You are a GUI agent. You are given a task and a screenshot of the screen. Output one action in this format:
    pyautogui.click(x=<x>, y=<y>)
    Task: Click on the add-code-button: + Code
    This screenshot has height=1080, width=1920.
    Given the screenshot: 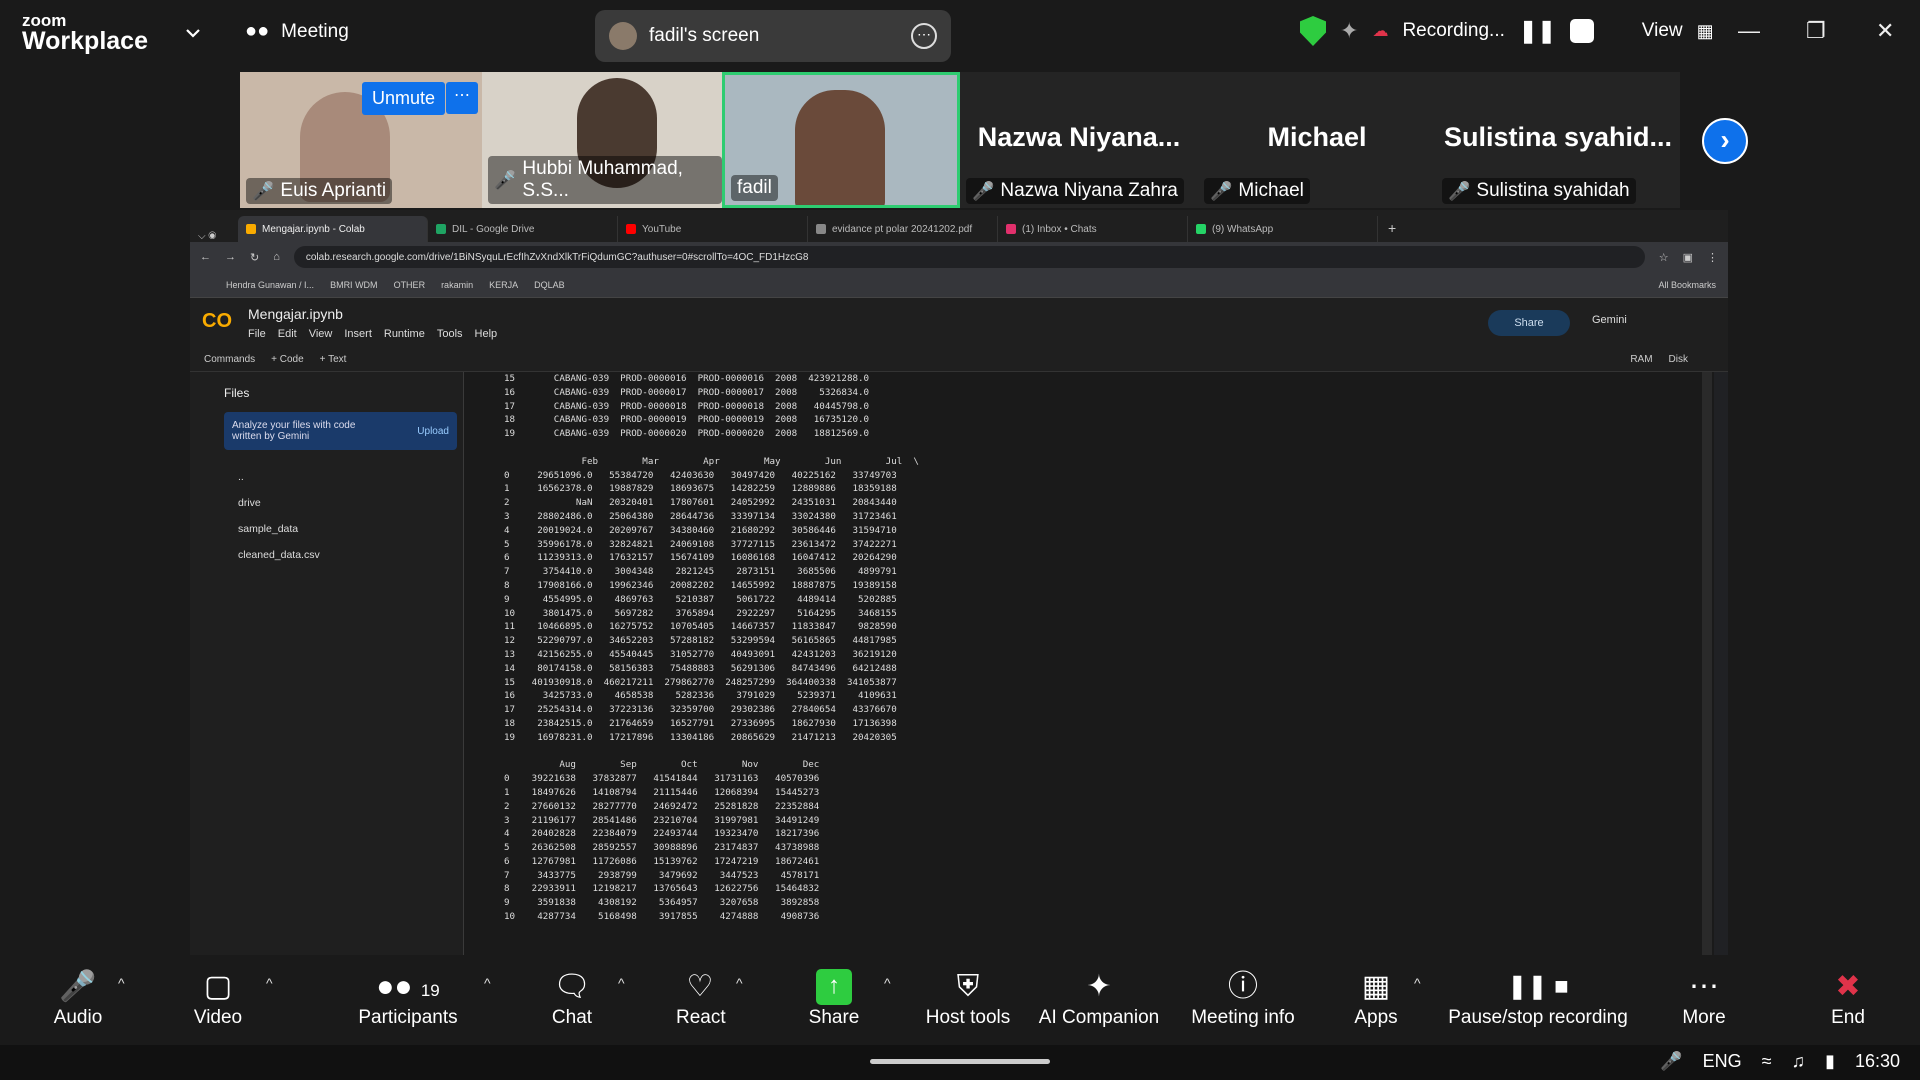 What is the action you would take?
    pyautogui.click(x=287, y=359)
    